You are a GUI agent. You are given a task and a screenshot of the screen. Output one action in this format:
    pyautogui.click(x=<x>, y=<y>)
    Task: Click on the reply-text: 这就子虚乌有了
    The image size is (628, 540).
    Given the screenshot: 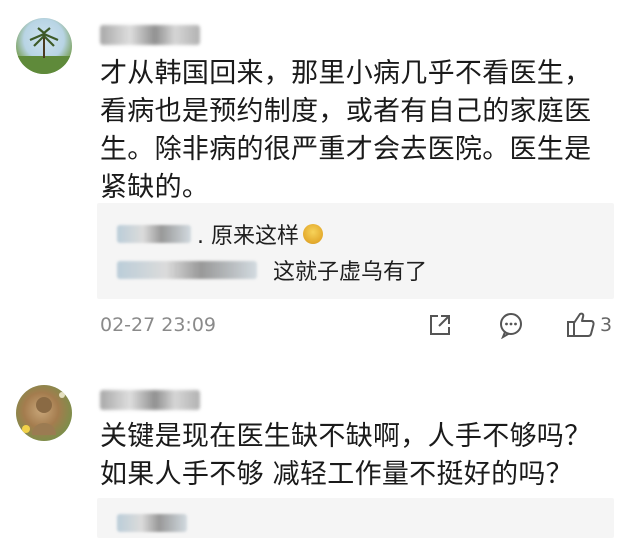 What is the action you would take?
    pyautogui.click(x=350, y=272)
    